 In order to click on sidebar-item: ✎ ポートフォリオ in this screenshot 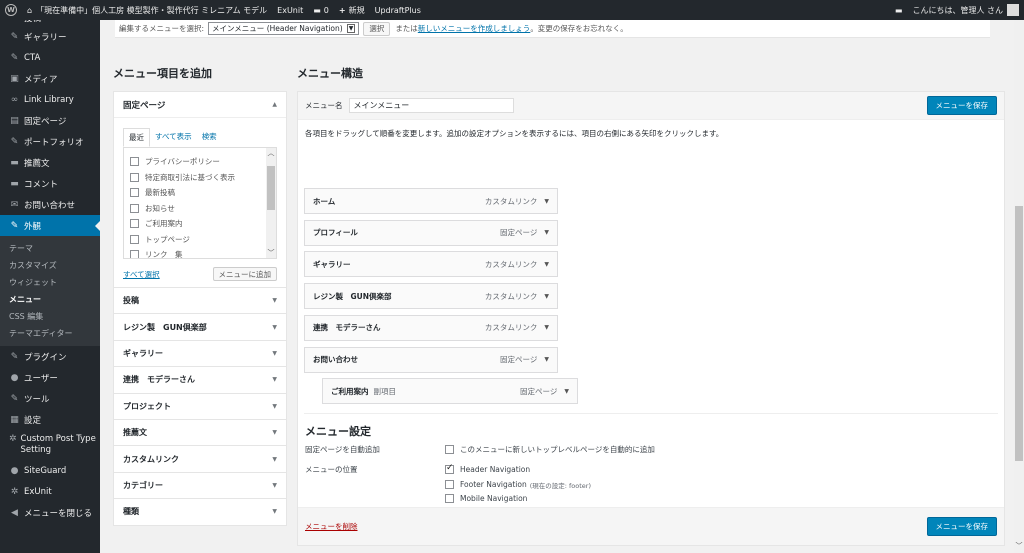, I will do `click(50, 141)`.